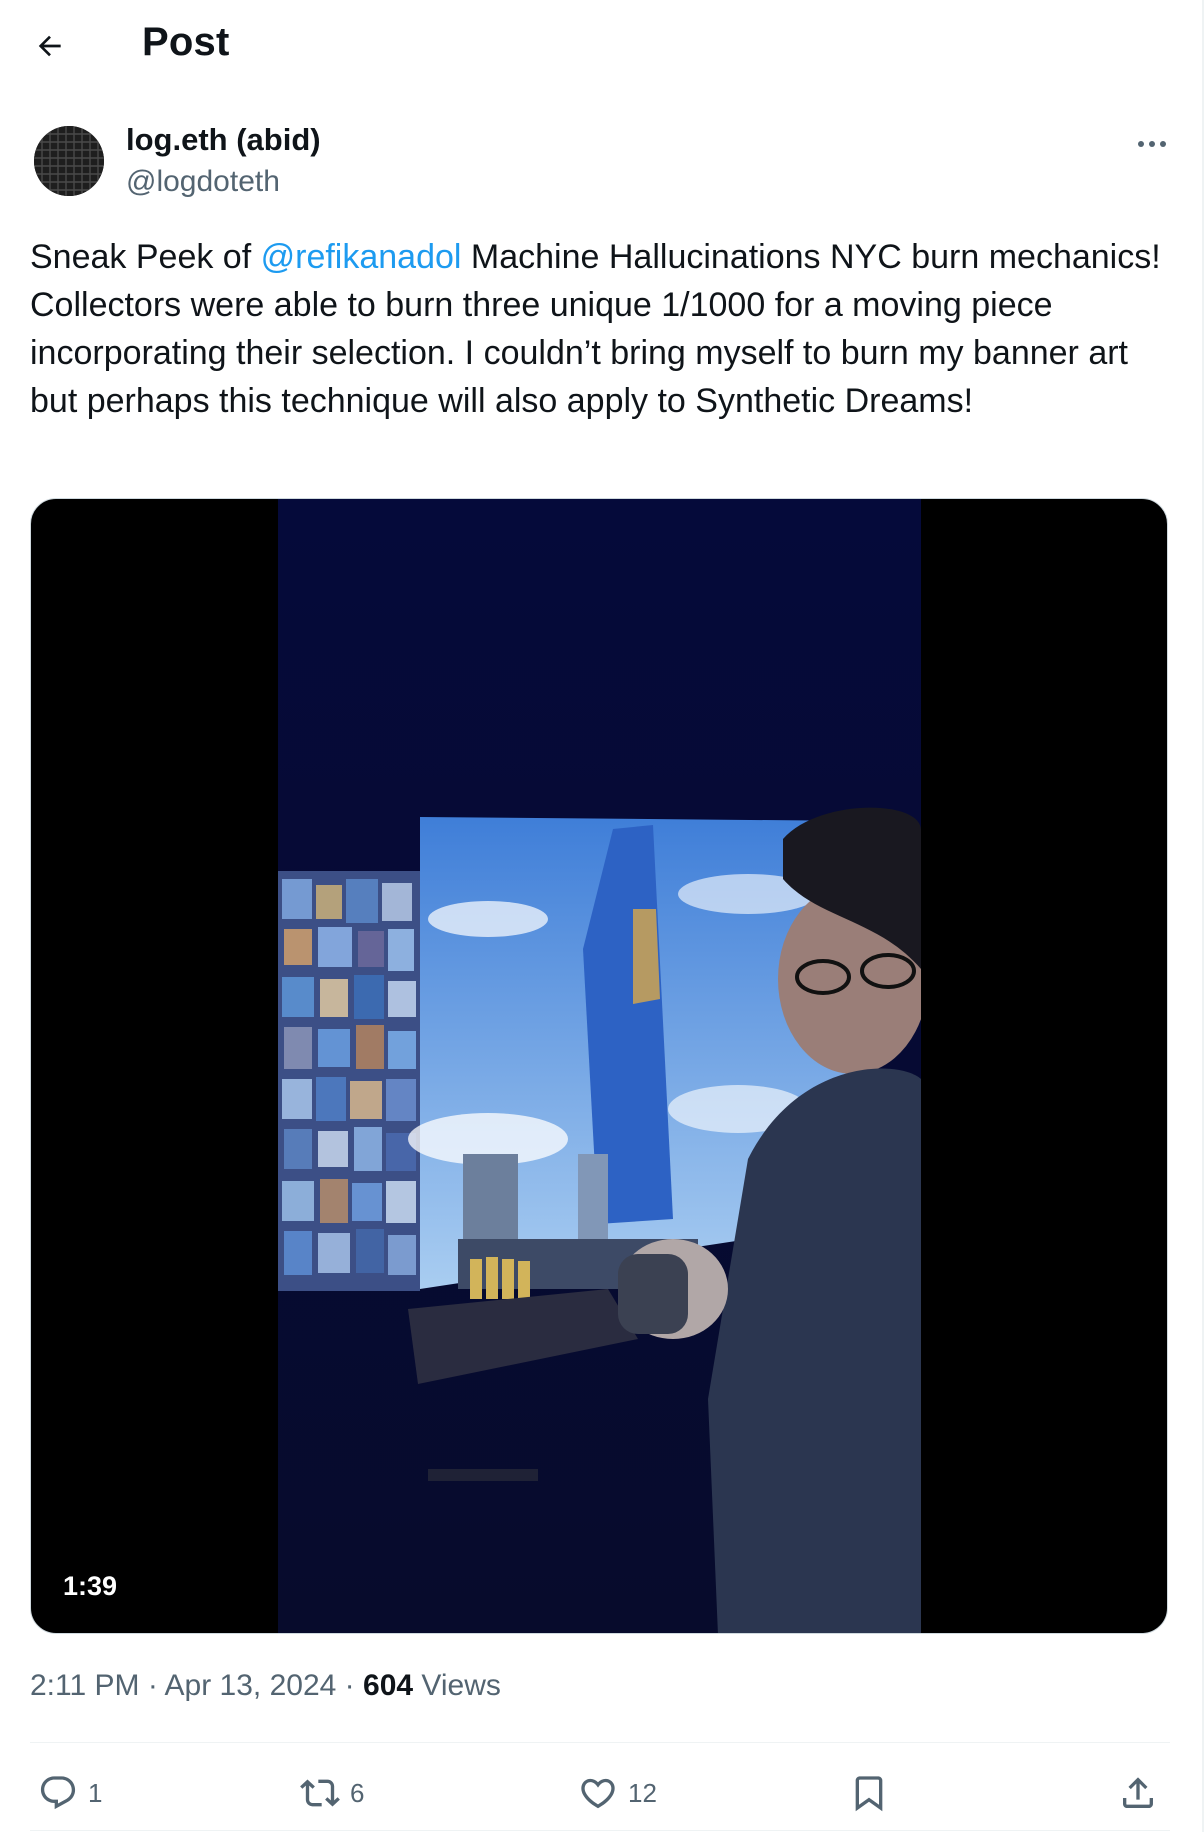  I want to click on author-handle: @logdoteth, so click(203, 182).